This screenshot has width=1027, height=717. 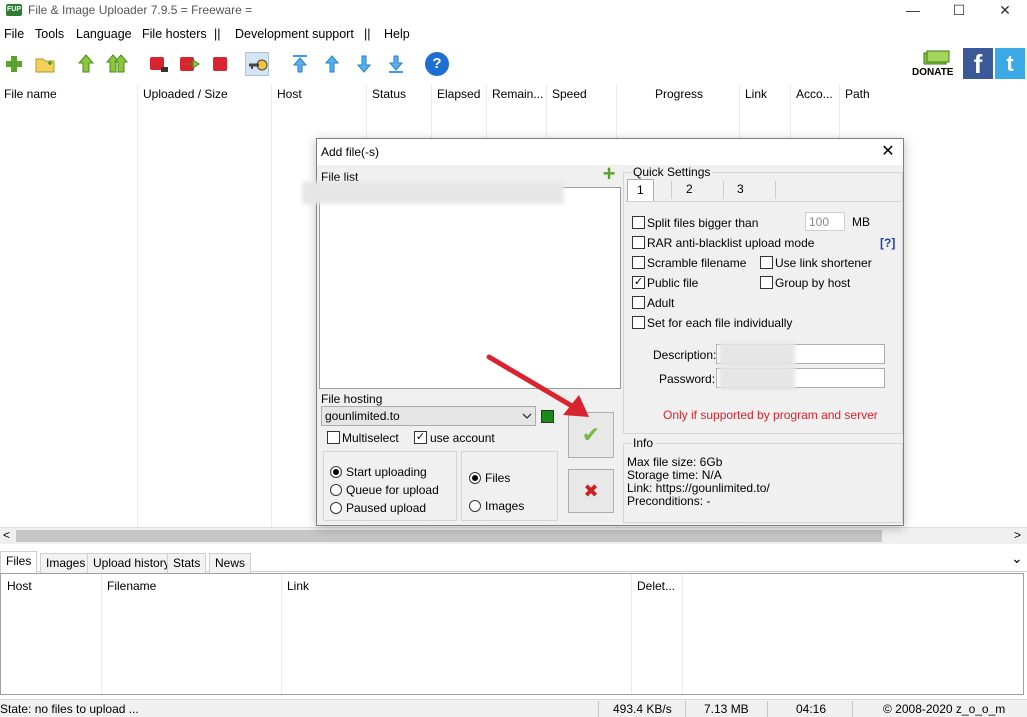 I want to click on adult-box, so click(x=638, y=302).